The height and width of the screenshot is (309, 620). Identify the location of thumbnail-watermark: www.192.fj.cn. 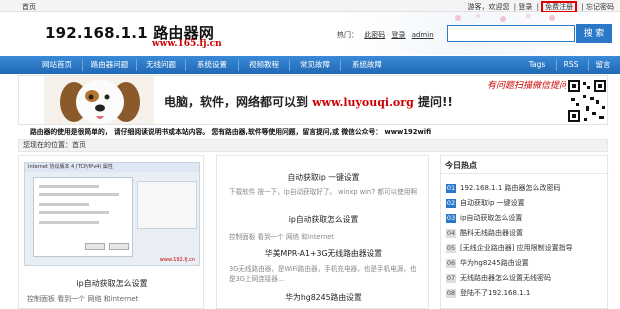
(177, 260).